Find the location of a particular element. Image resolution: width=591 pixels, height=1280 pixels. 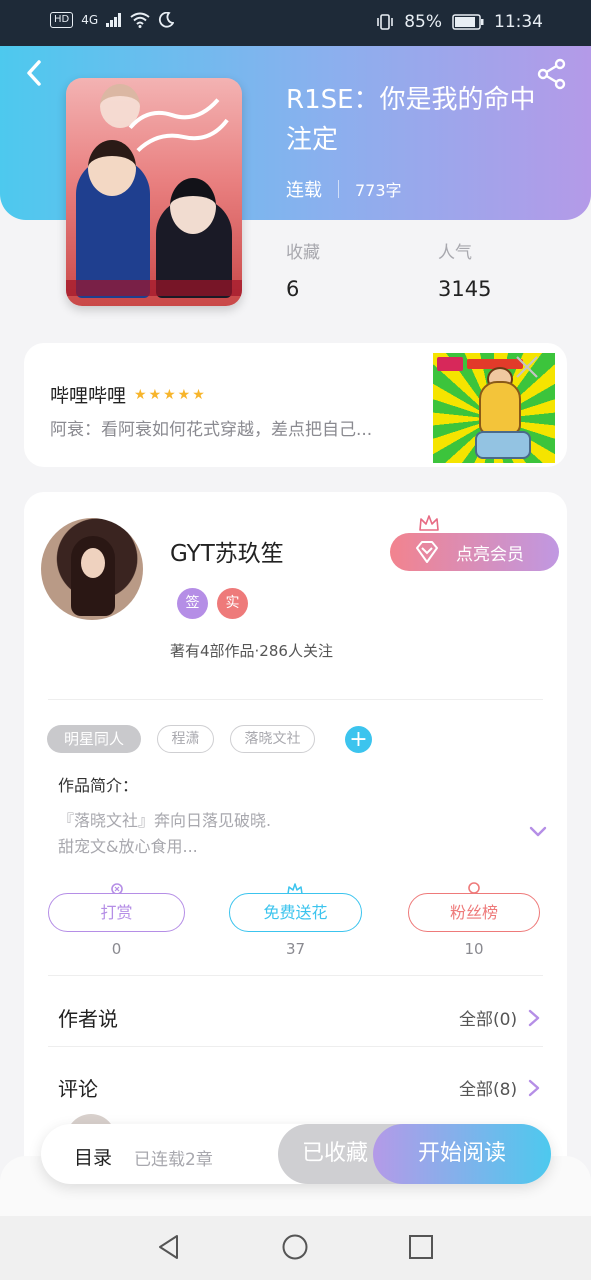

tag-item: 程潇 is located at coordinates (185, 739).